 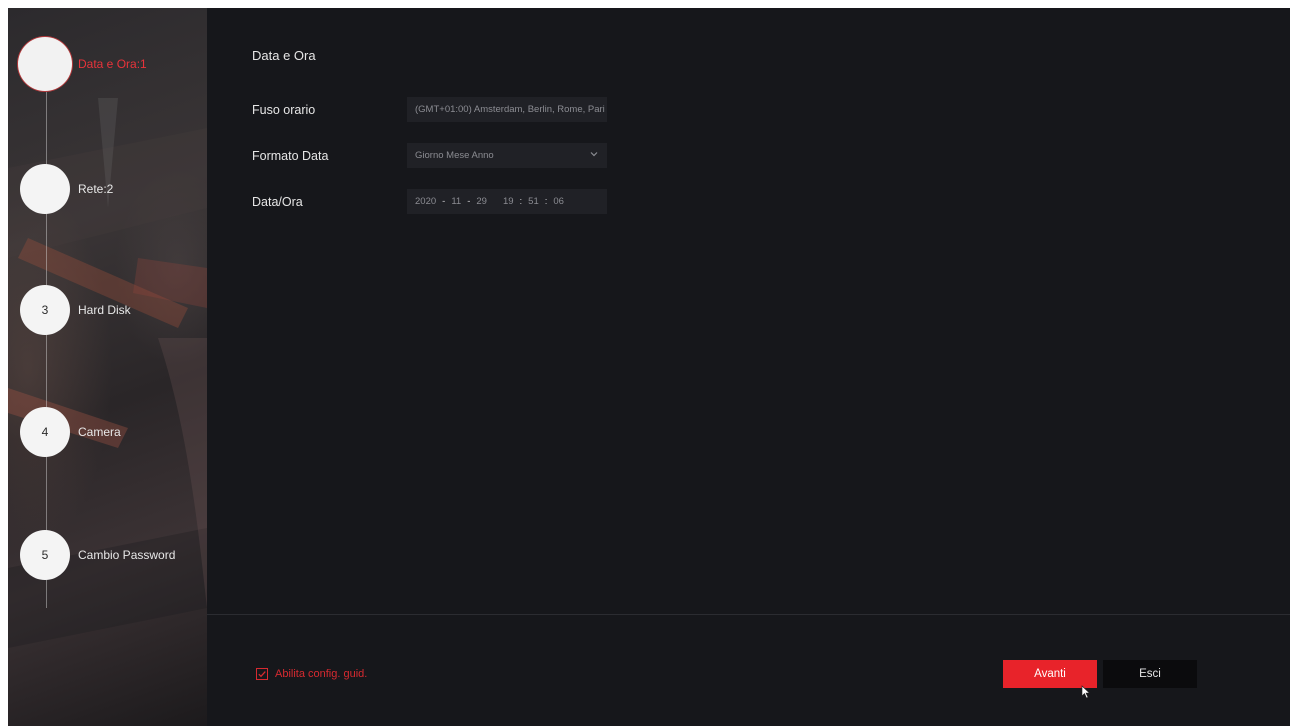 What do you see at coordinates (558, 201) in the screenshot?
I see `second-field: 06` at bounding box center [558, 201].